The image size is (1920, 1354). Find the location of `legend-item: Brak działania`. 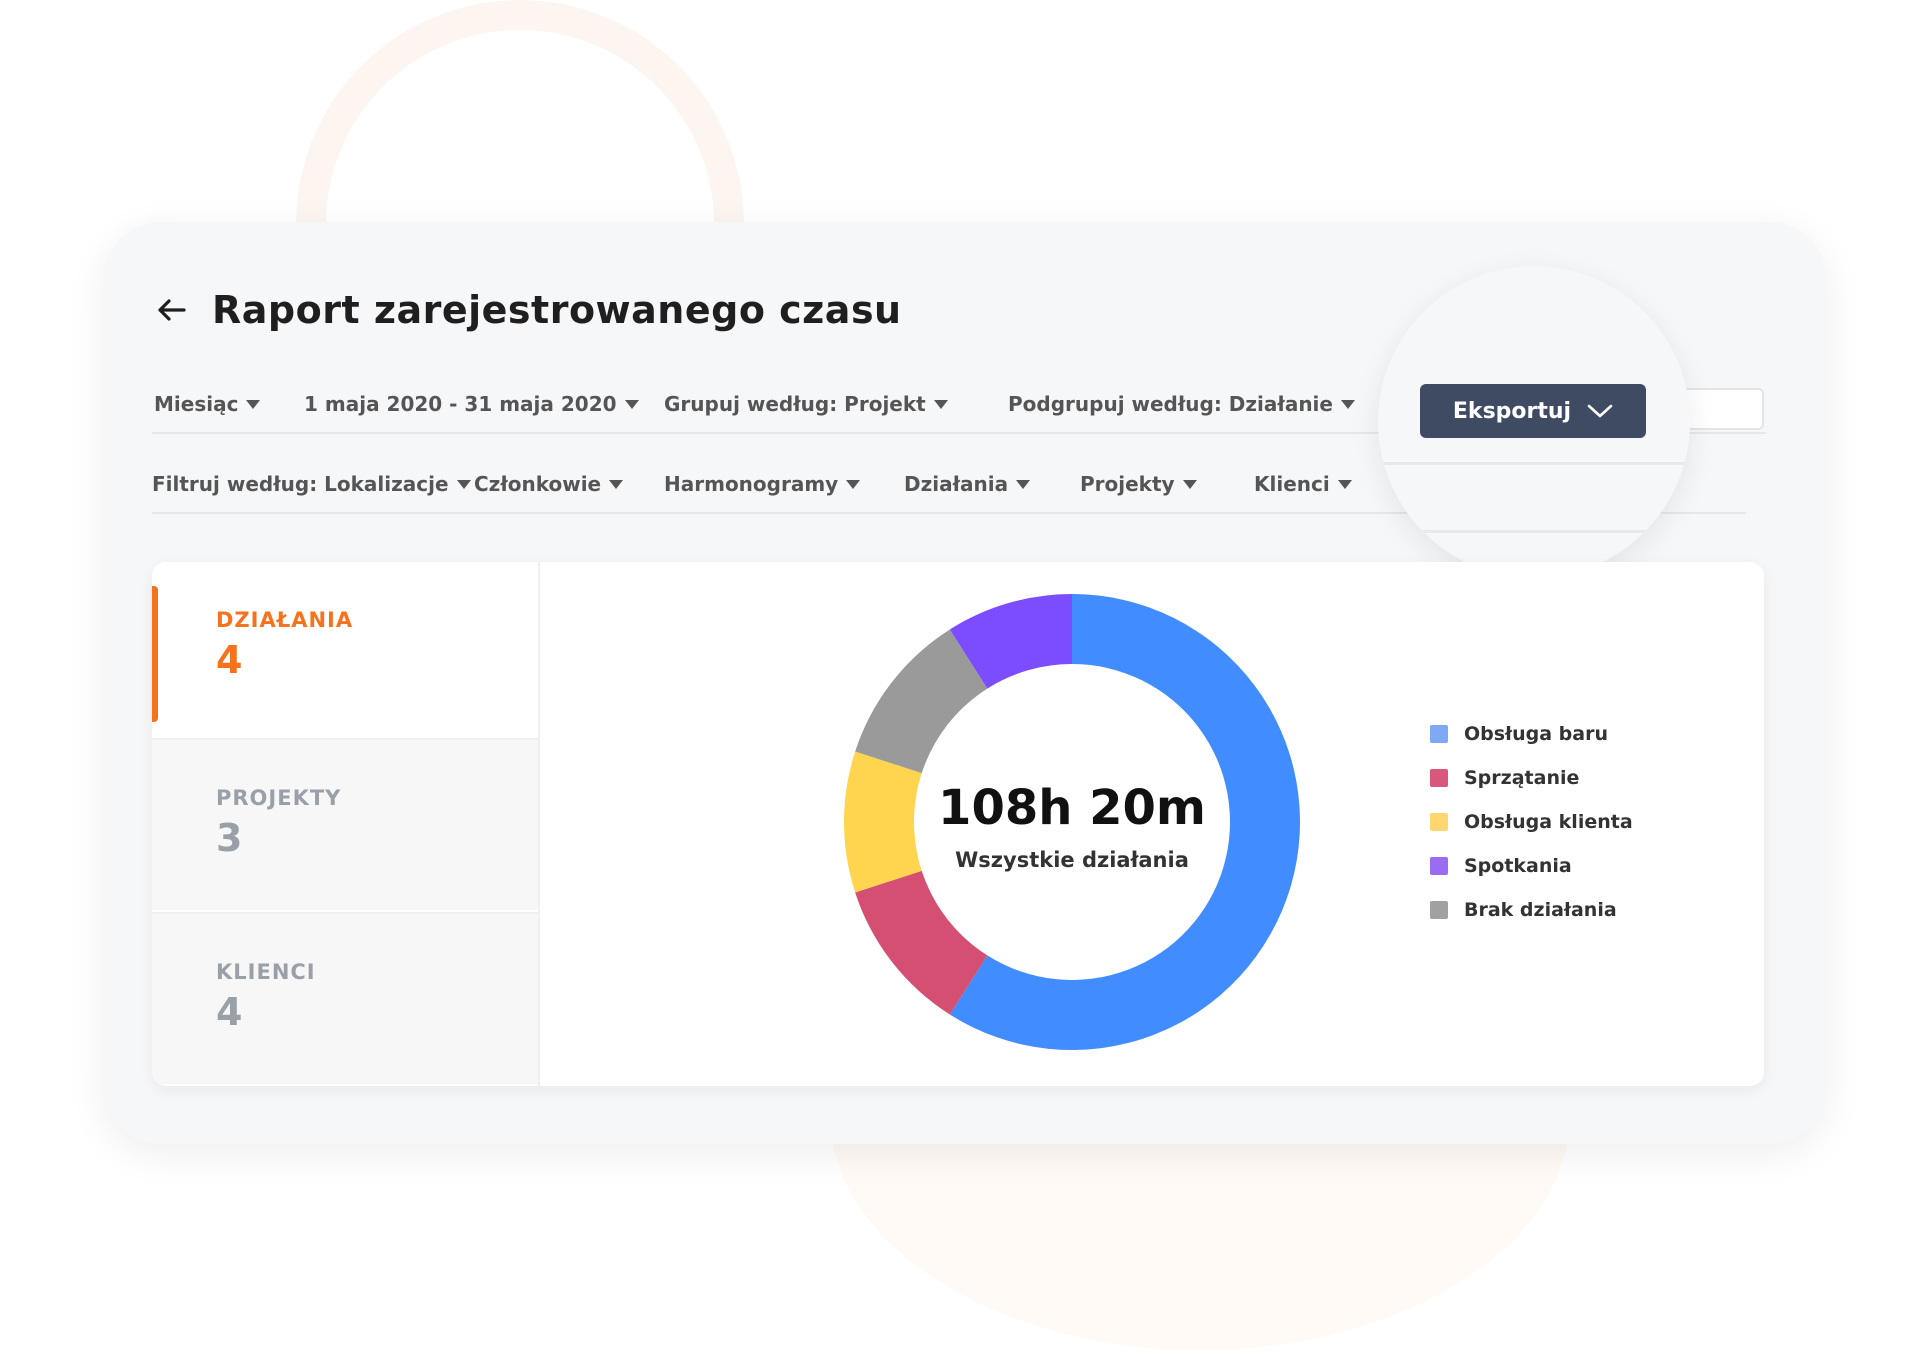

legend-item: Brak działania is located at coordinates (1531, 910).